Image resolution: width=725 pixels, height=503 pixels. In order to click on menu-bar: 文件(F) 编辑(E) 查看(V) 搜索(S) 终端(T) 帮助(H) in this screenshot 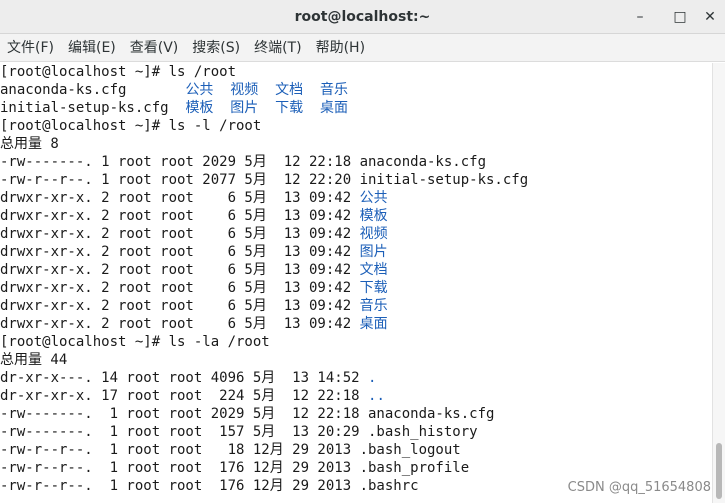, I will do `click(362, 48)`.